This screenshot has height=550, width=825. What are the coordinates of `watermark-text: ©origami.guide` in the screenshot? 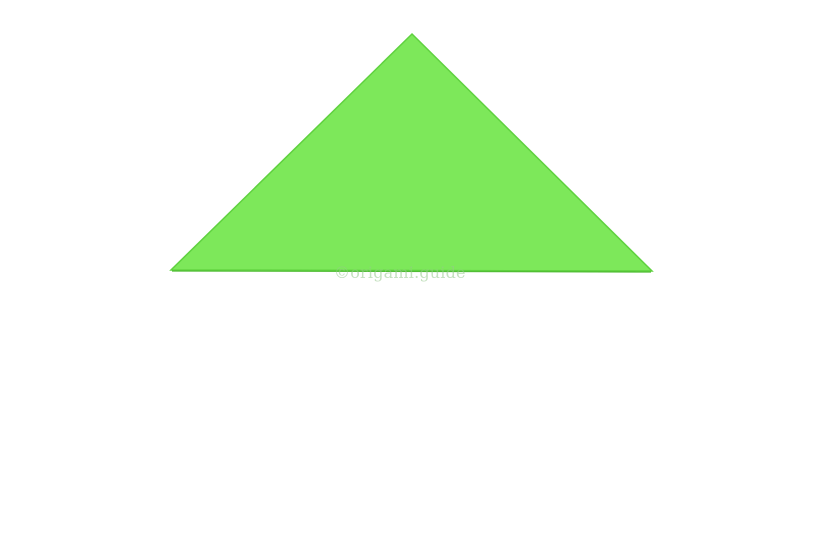 It's located at (400, 272).